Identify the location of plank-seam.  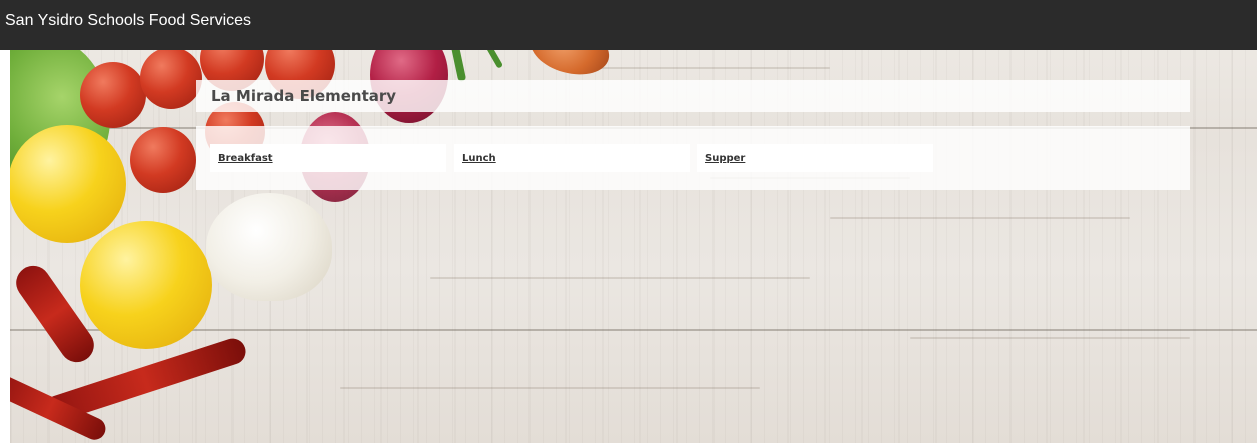
(633, 330).